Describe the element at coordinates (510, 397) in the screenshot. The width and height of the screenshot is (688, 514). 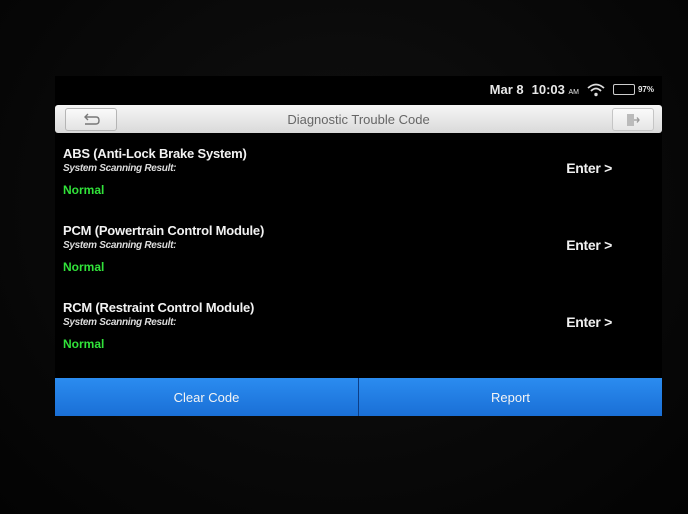
I see `report-button: Report` at that location.